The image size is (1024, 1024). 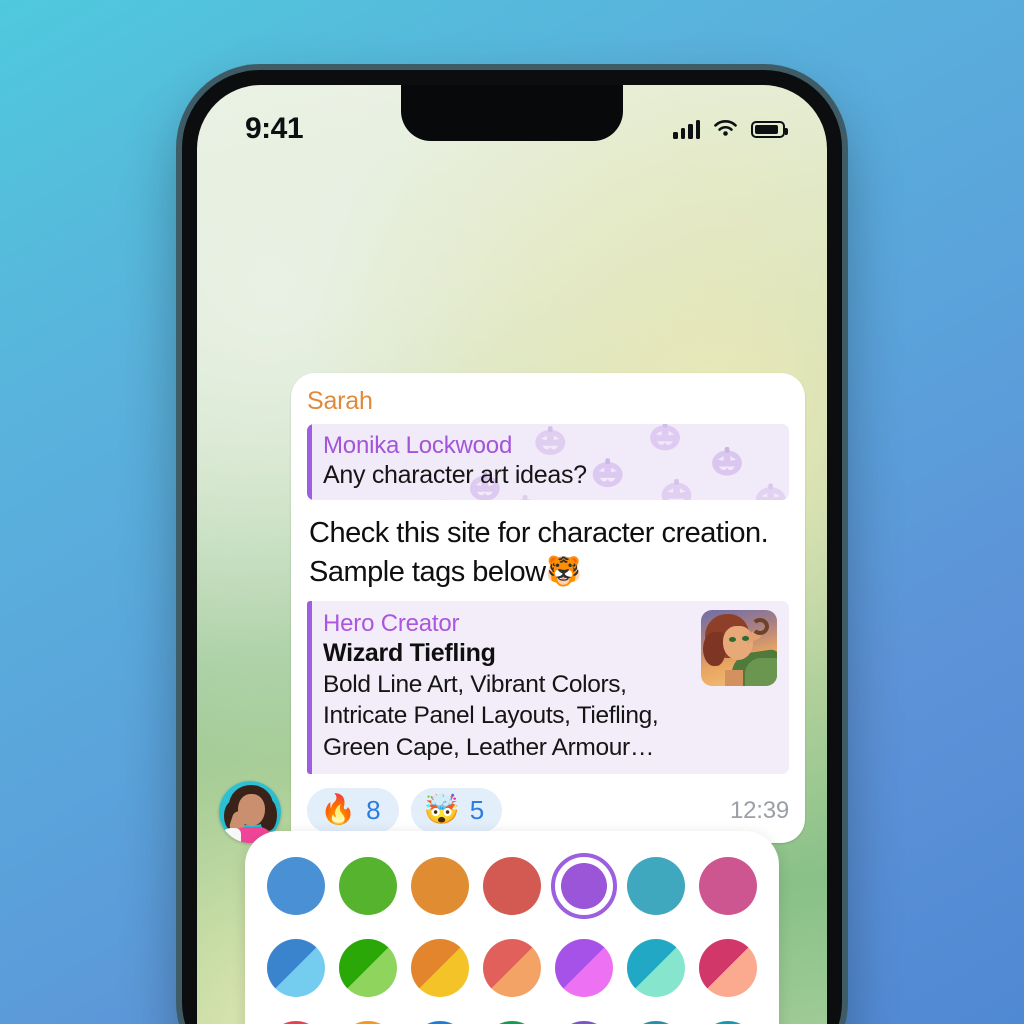 I want to click on swatch-orange-violet-pinwheel, so click(x=584, y=1020).